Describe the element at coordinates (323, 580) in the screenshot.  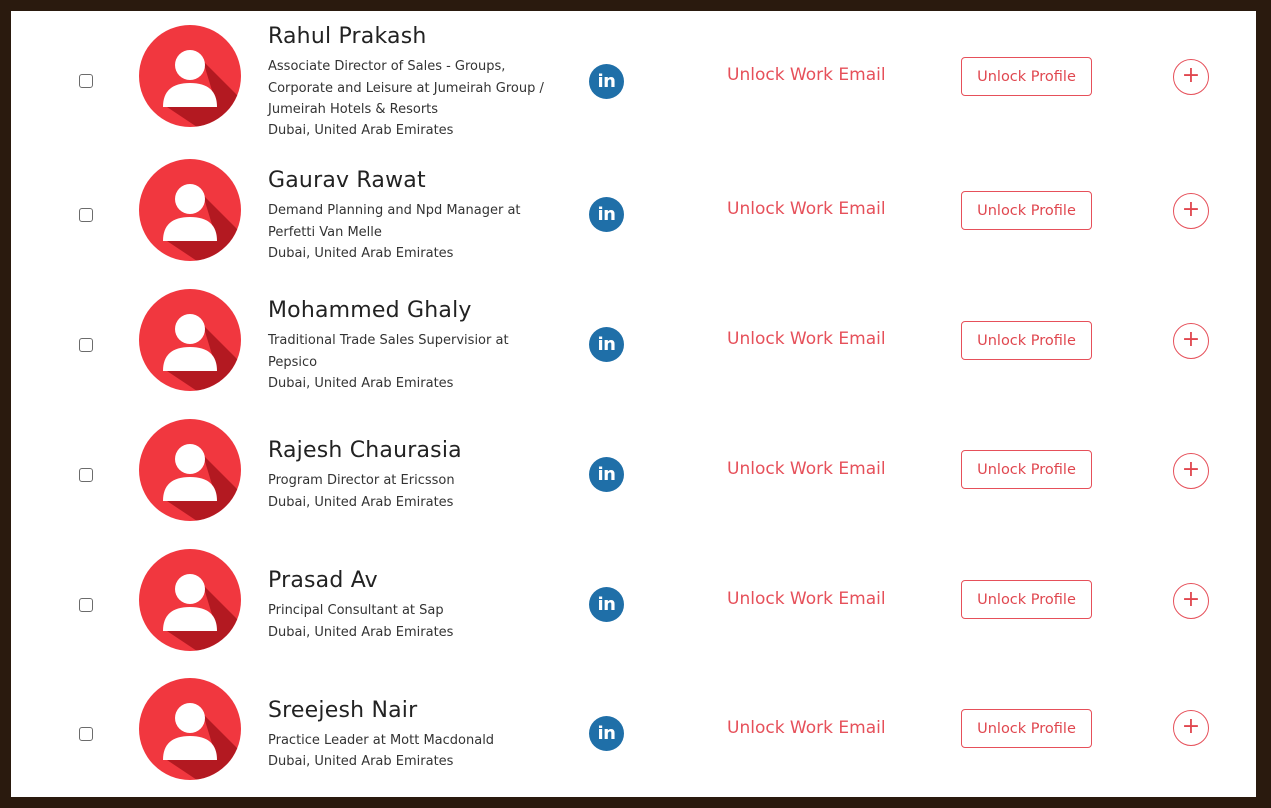
I see `contact-name: Prasad Av` at that location.